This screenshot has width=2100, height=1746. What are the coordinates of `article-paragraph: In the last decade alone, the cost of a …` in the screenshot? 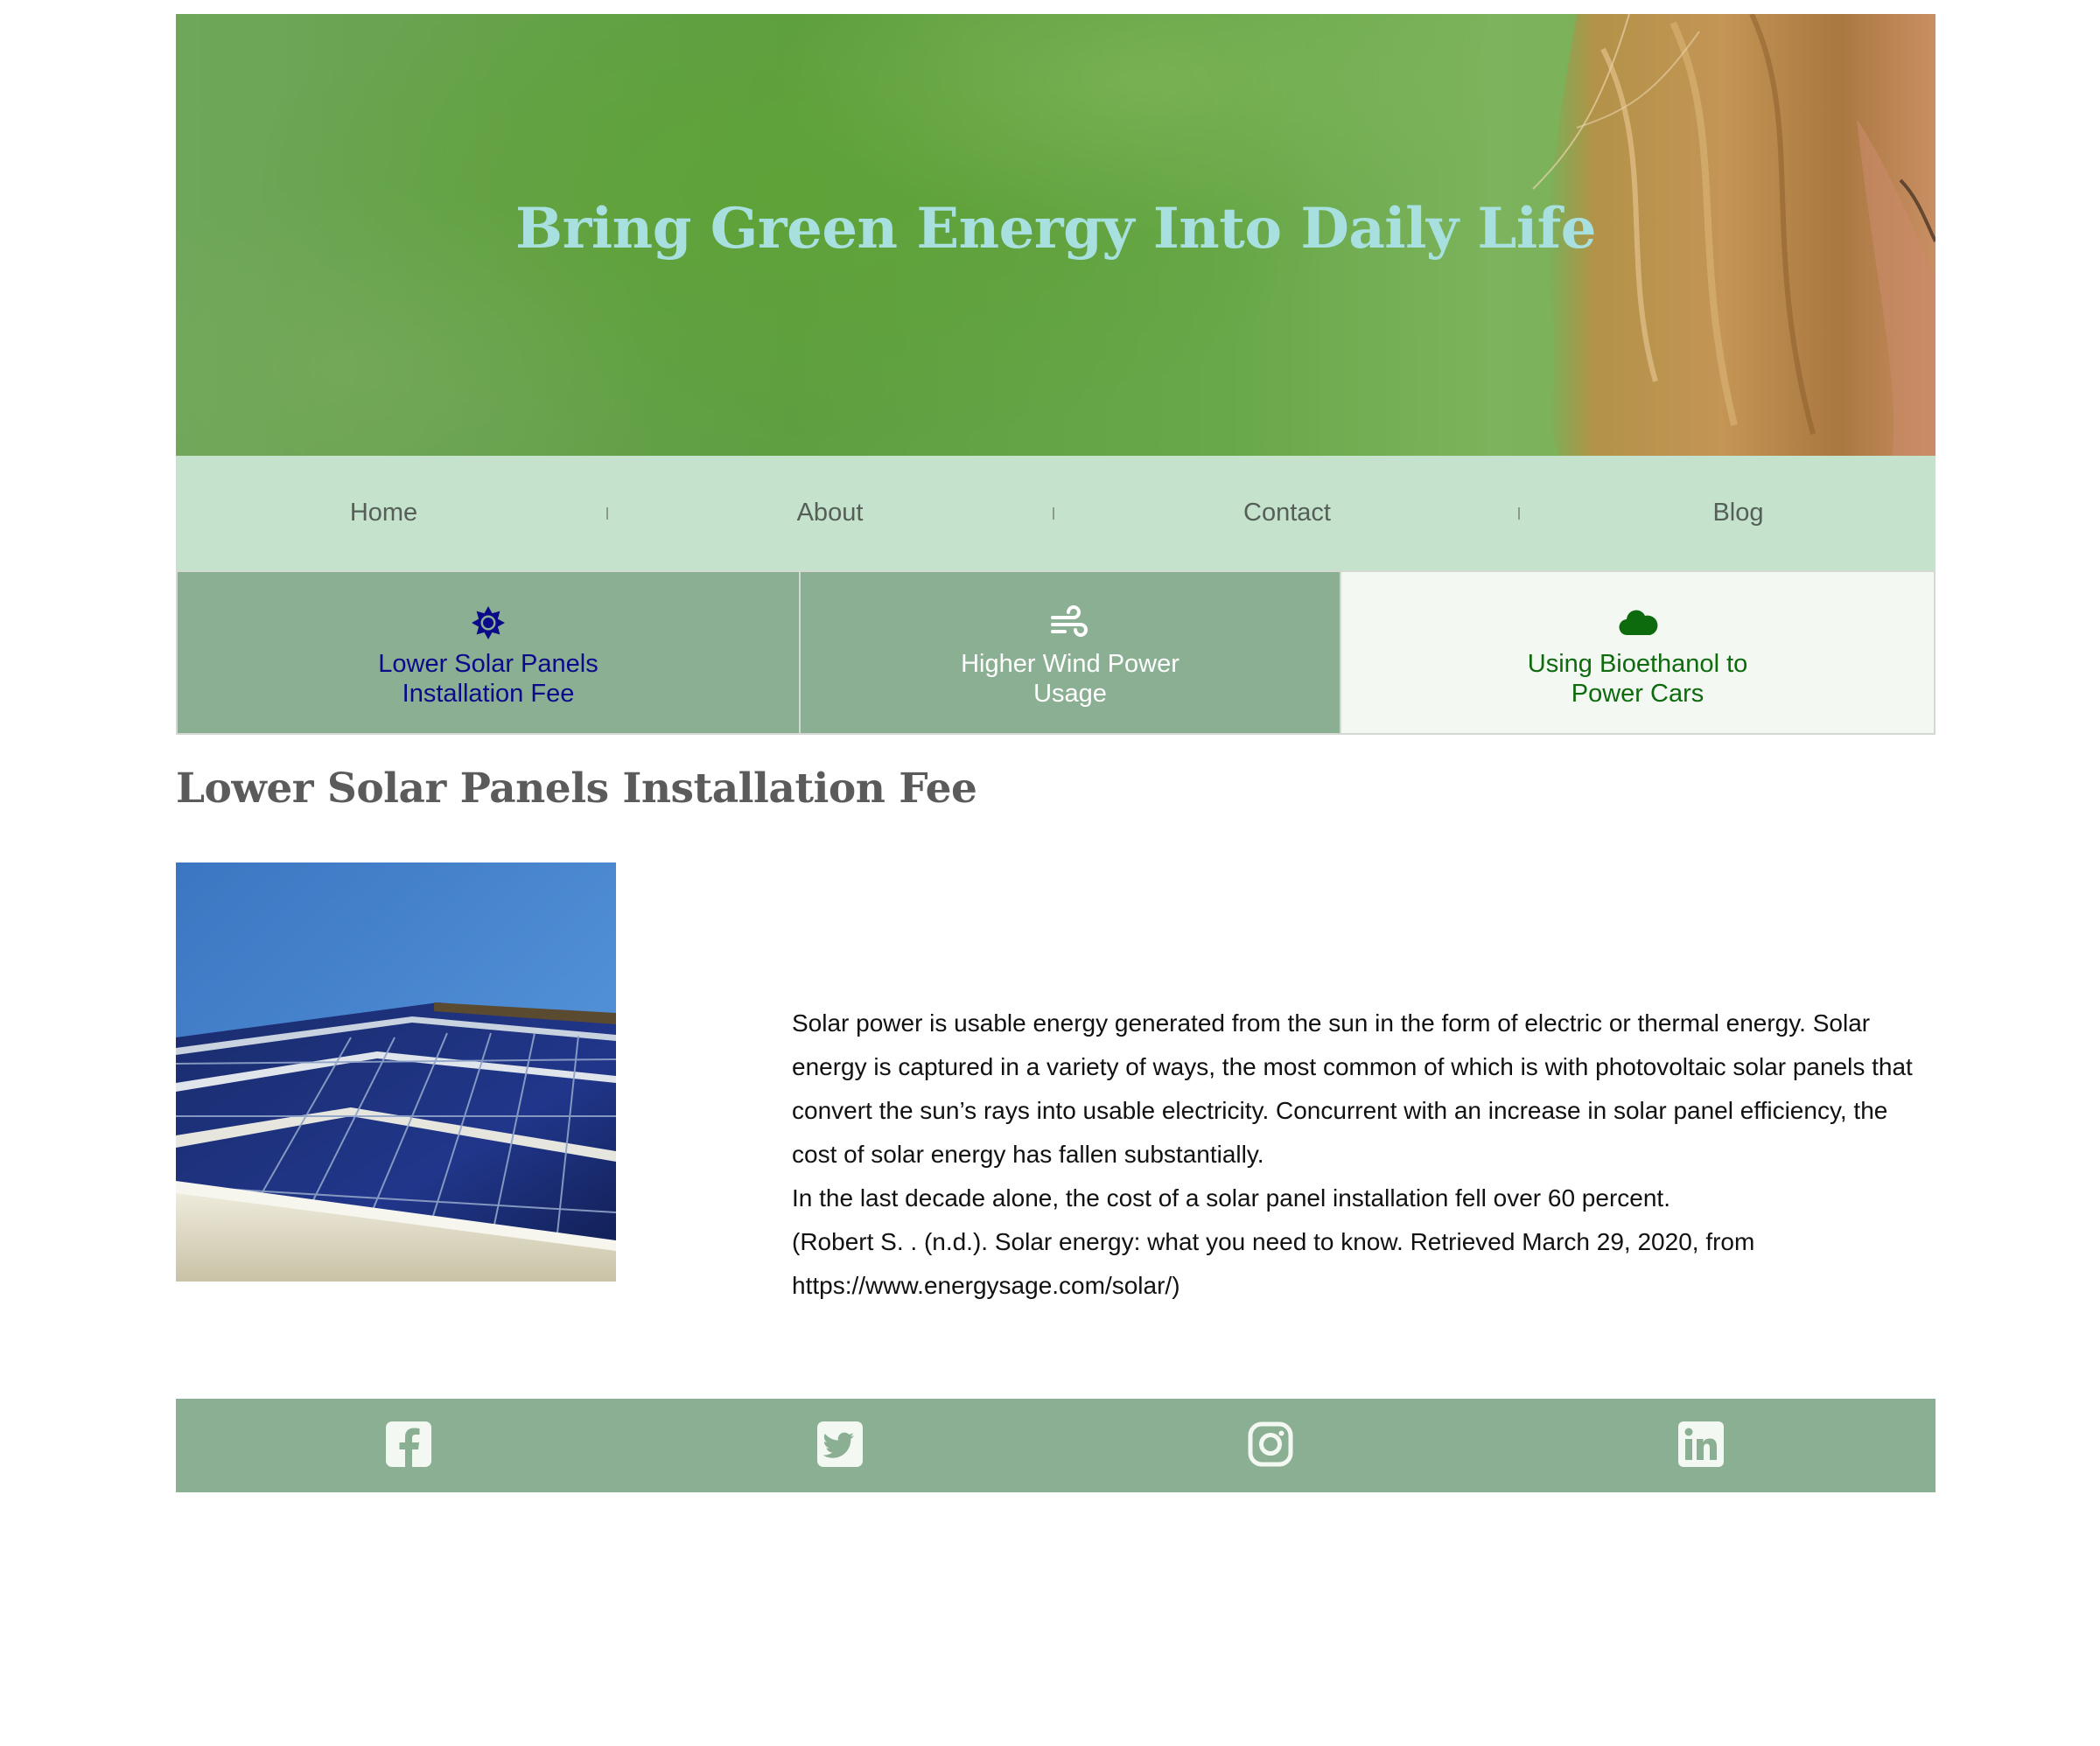 It's located at (1231, 1198).